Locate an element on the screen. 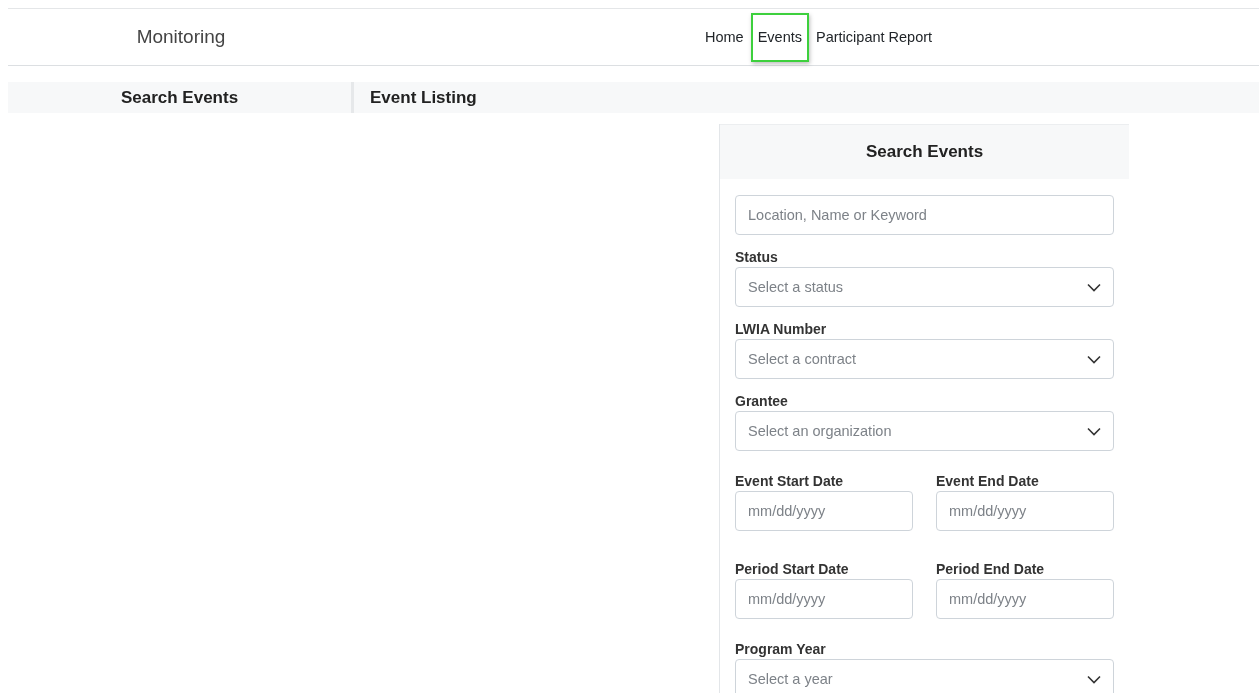  nav-link: Events is located at coordinates (780, 37).